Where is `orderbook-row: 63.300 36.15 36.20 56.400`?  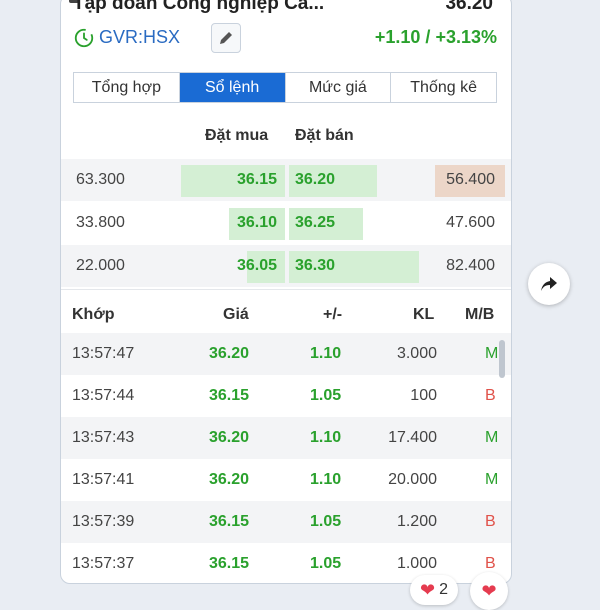
orderbook-row: 63.300 36.15 36.20 56.400 is located at coordinates (286, 180).